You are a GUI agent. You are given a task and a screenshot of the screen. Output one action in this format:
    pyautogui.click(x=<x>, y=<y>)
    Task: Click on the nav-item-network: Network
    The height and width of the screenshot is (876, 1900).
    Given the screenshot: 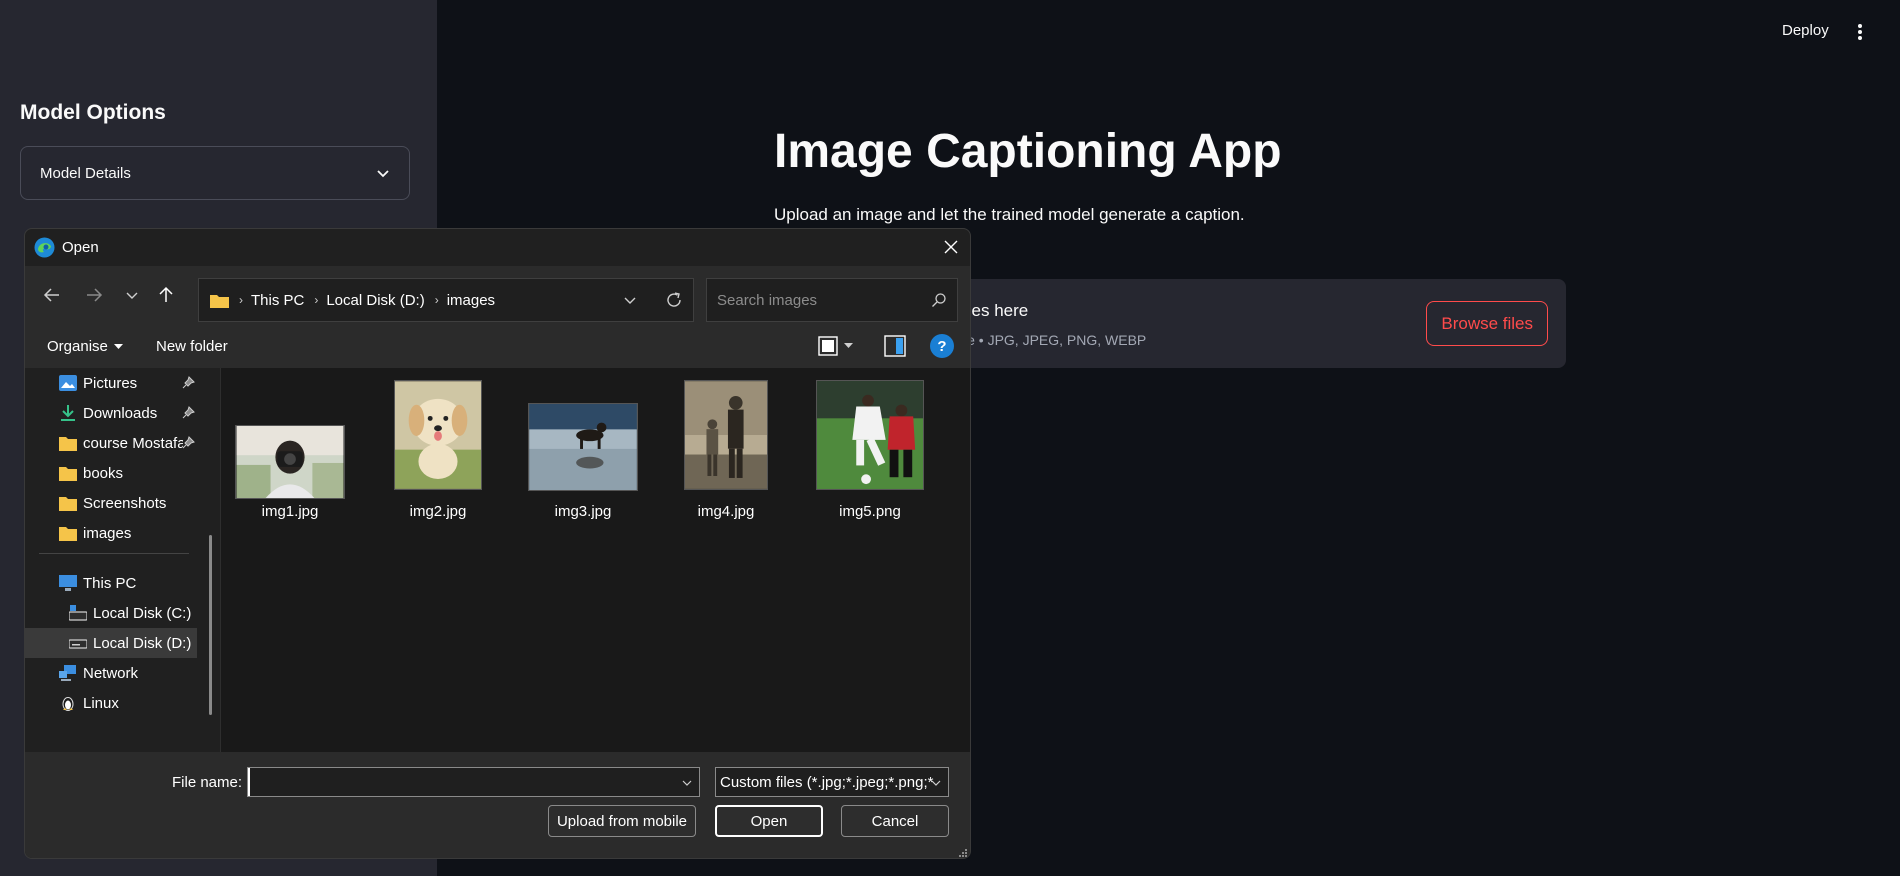 What is the action you would take?
    pyautogui.click(x=111, y=673)
    